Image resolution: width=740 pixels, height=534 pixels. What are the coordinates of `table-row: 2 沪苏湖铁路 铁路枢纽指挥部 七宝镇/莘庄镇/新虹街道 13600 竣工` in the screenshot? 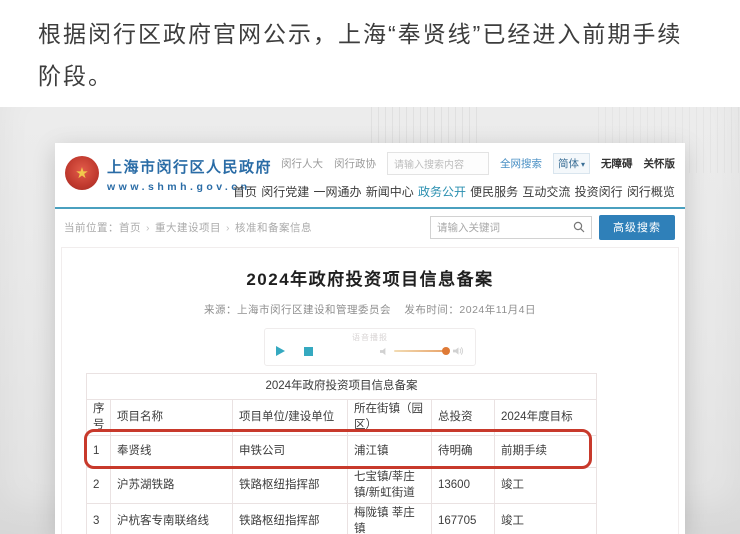 It's located at (341, 486).